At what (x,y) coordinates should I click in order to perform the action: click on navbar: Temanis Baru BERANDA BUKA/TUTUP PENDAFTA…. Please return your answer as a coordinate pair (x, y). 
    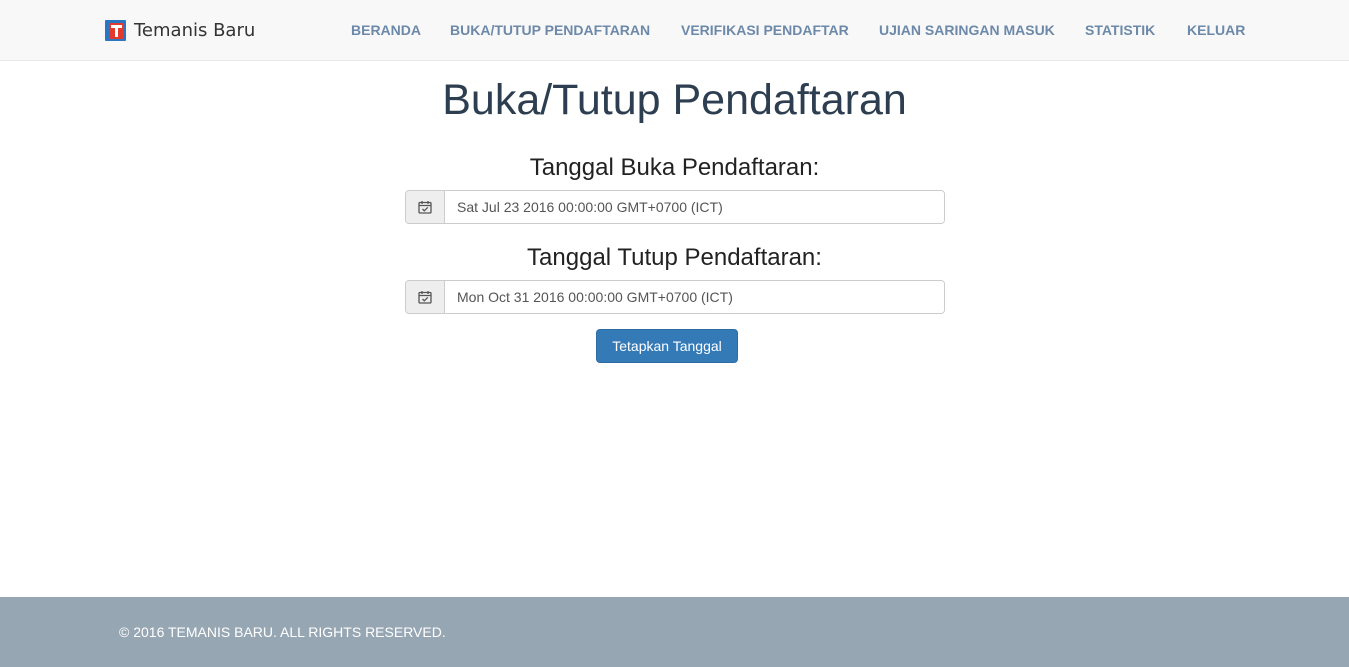
    Looking at the image, I should click on (674, 30).